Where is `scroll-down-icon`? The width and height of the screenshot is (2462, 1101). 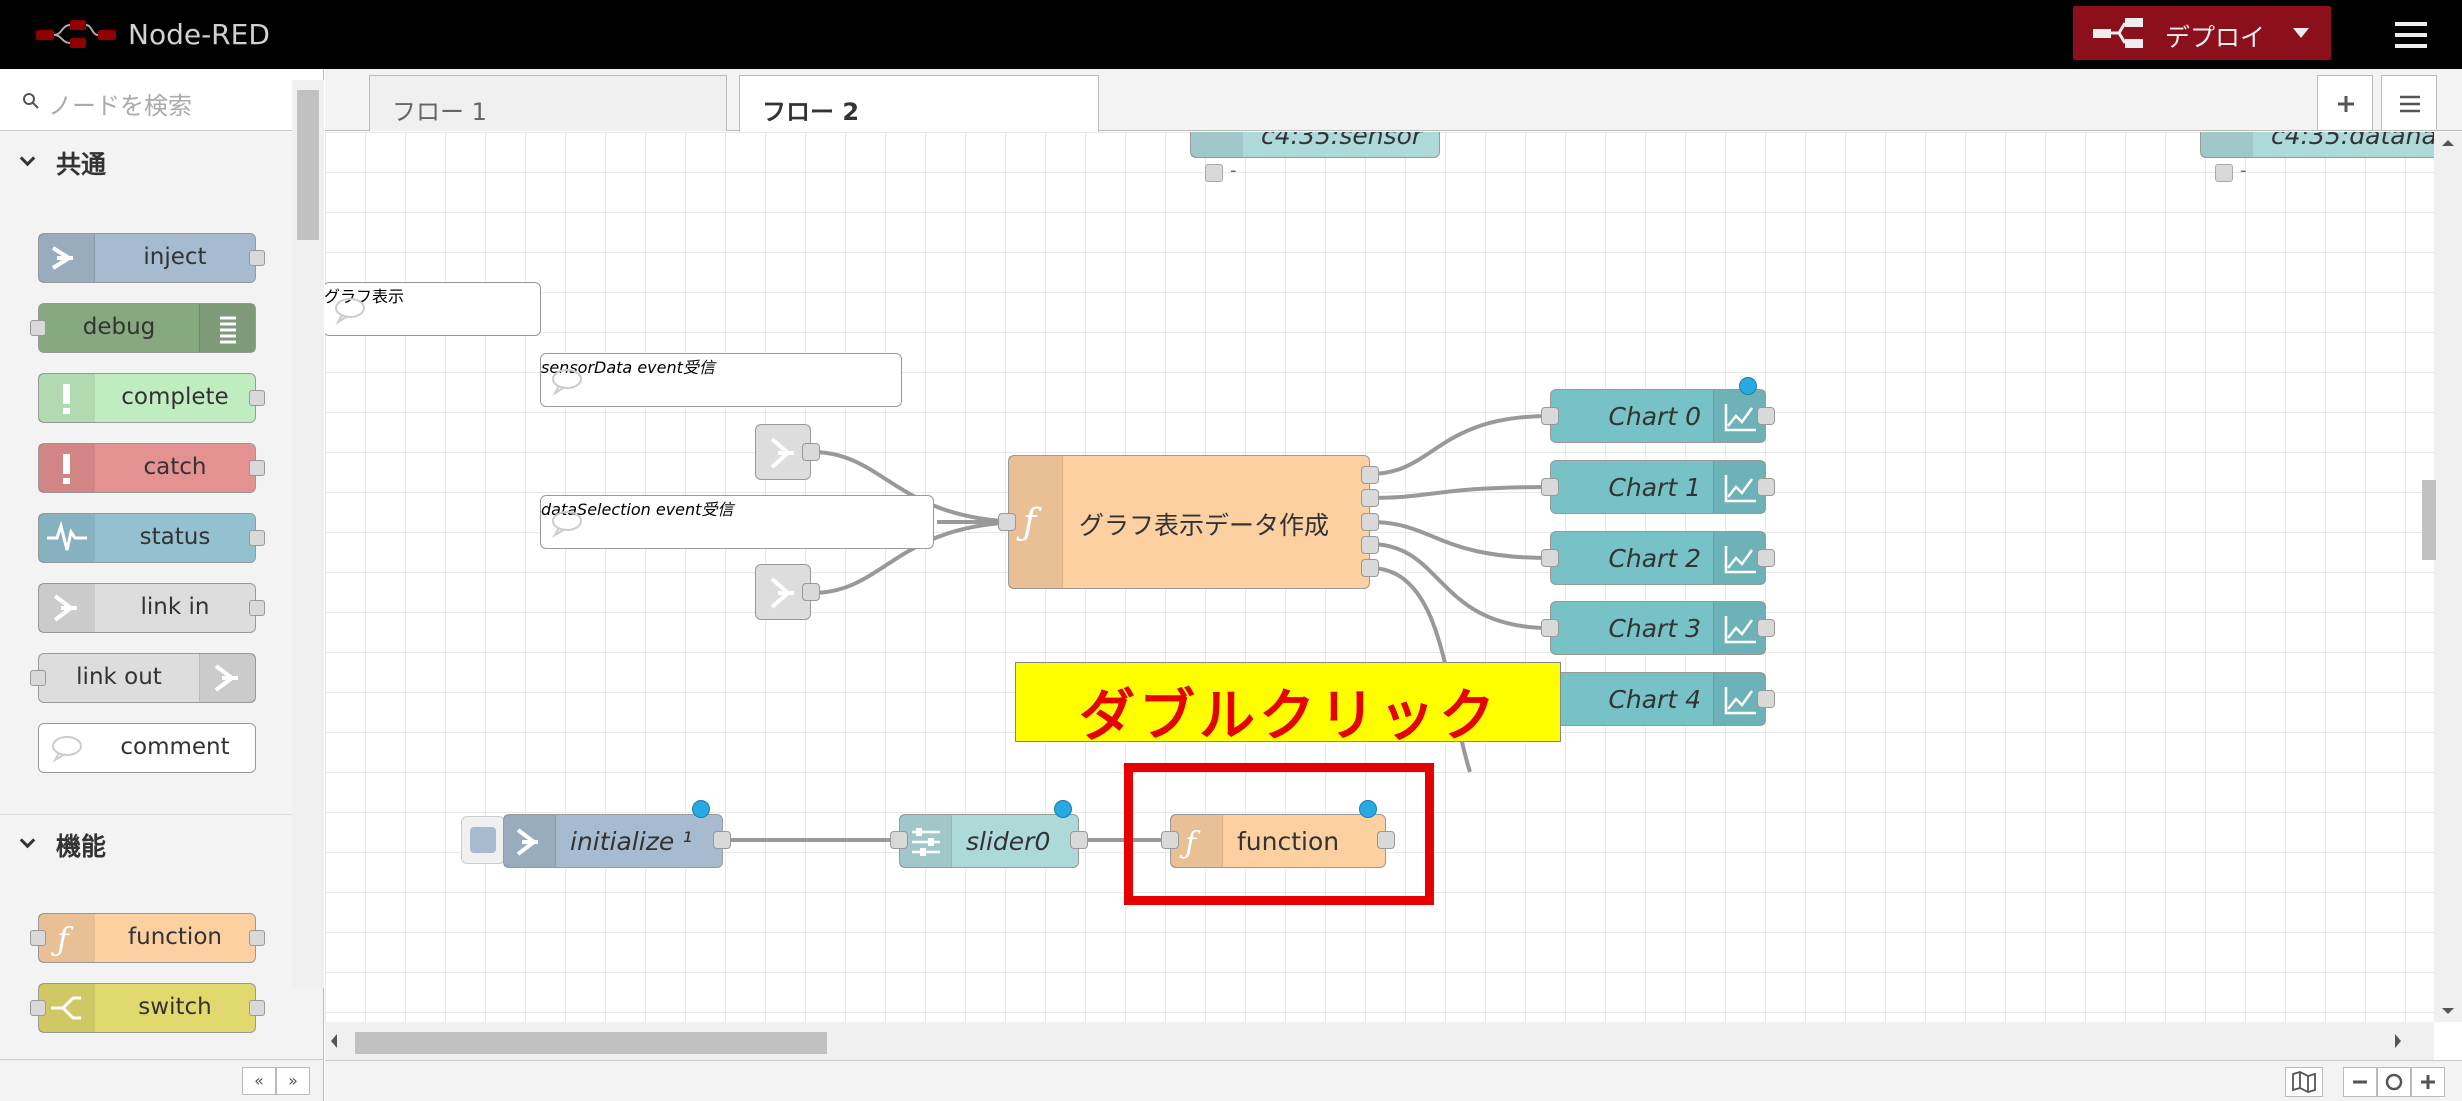 scroll-down-icon is located at coordinates (2448, 1011).